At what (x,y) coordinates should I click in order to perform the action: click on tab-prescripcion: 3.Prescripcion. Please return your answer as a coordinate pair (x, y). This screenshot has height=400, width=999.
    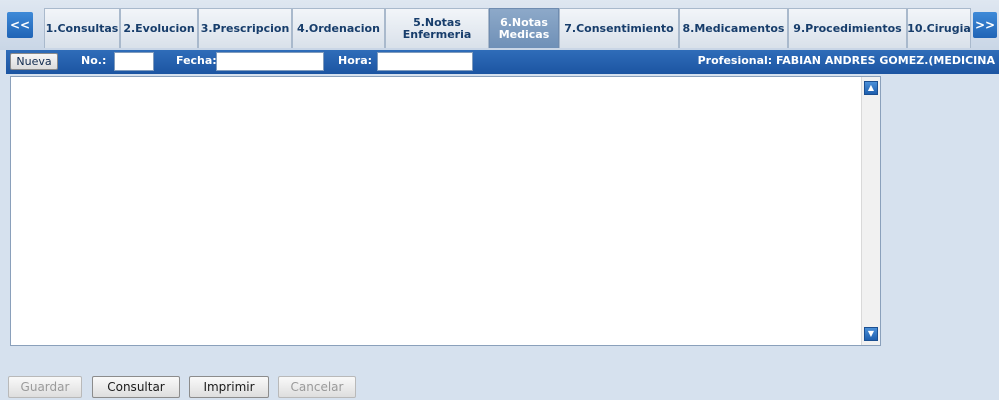
    Looking at the image, I should click on (245, 28).